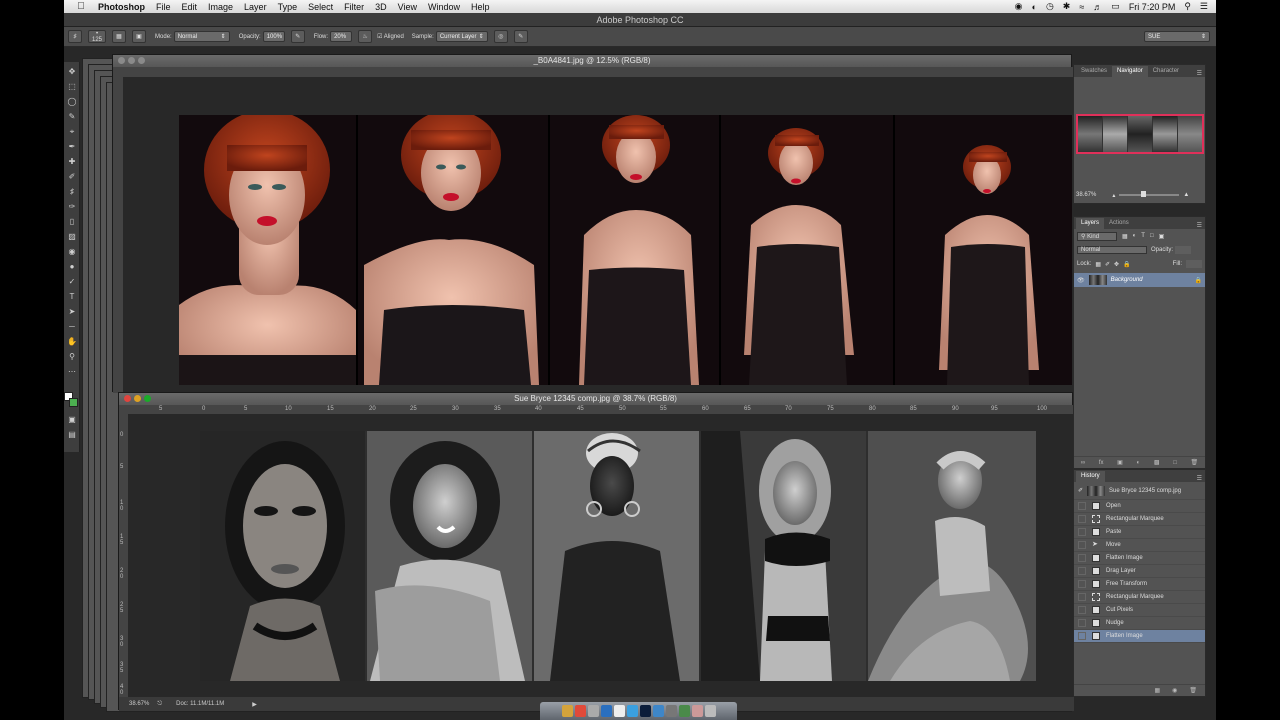  Describe the element at coordinates (220, 7) in the screenshot. I see `menu-image: Image` at that location.